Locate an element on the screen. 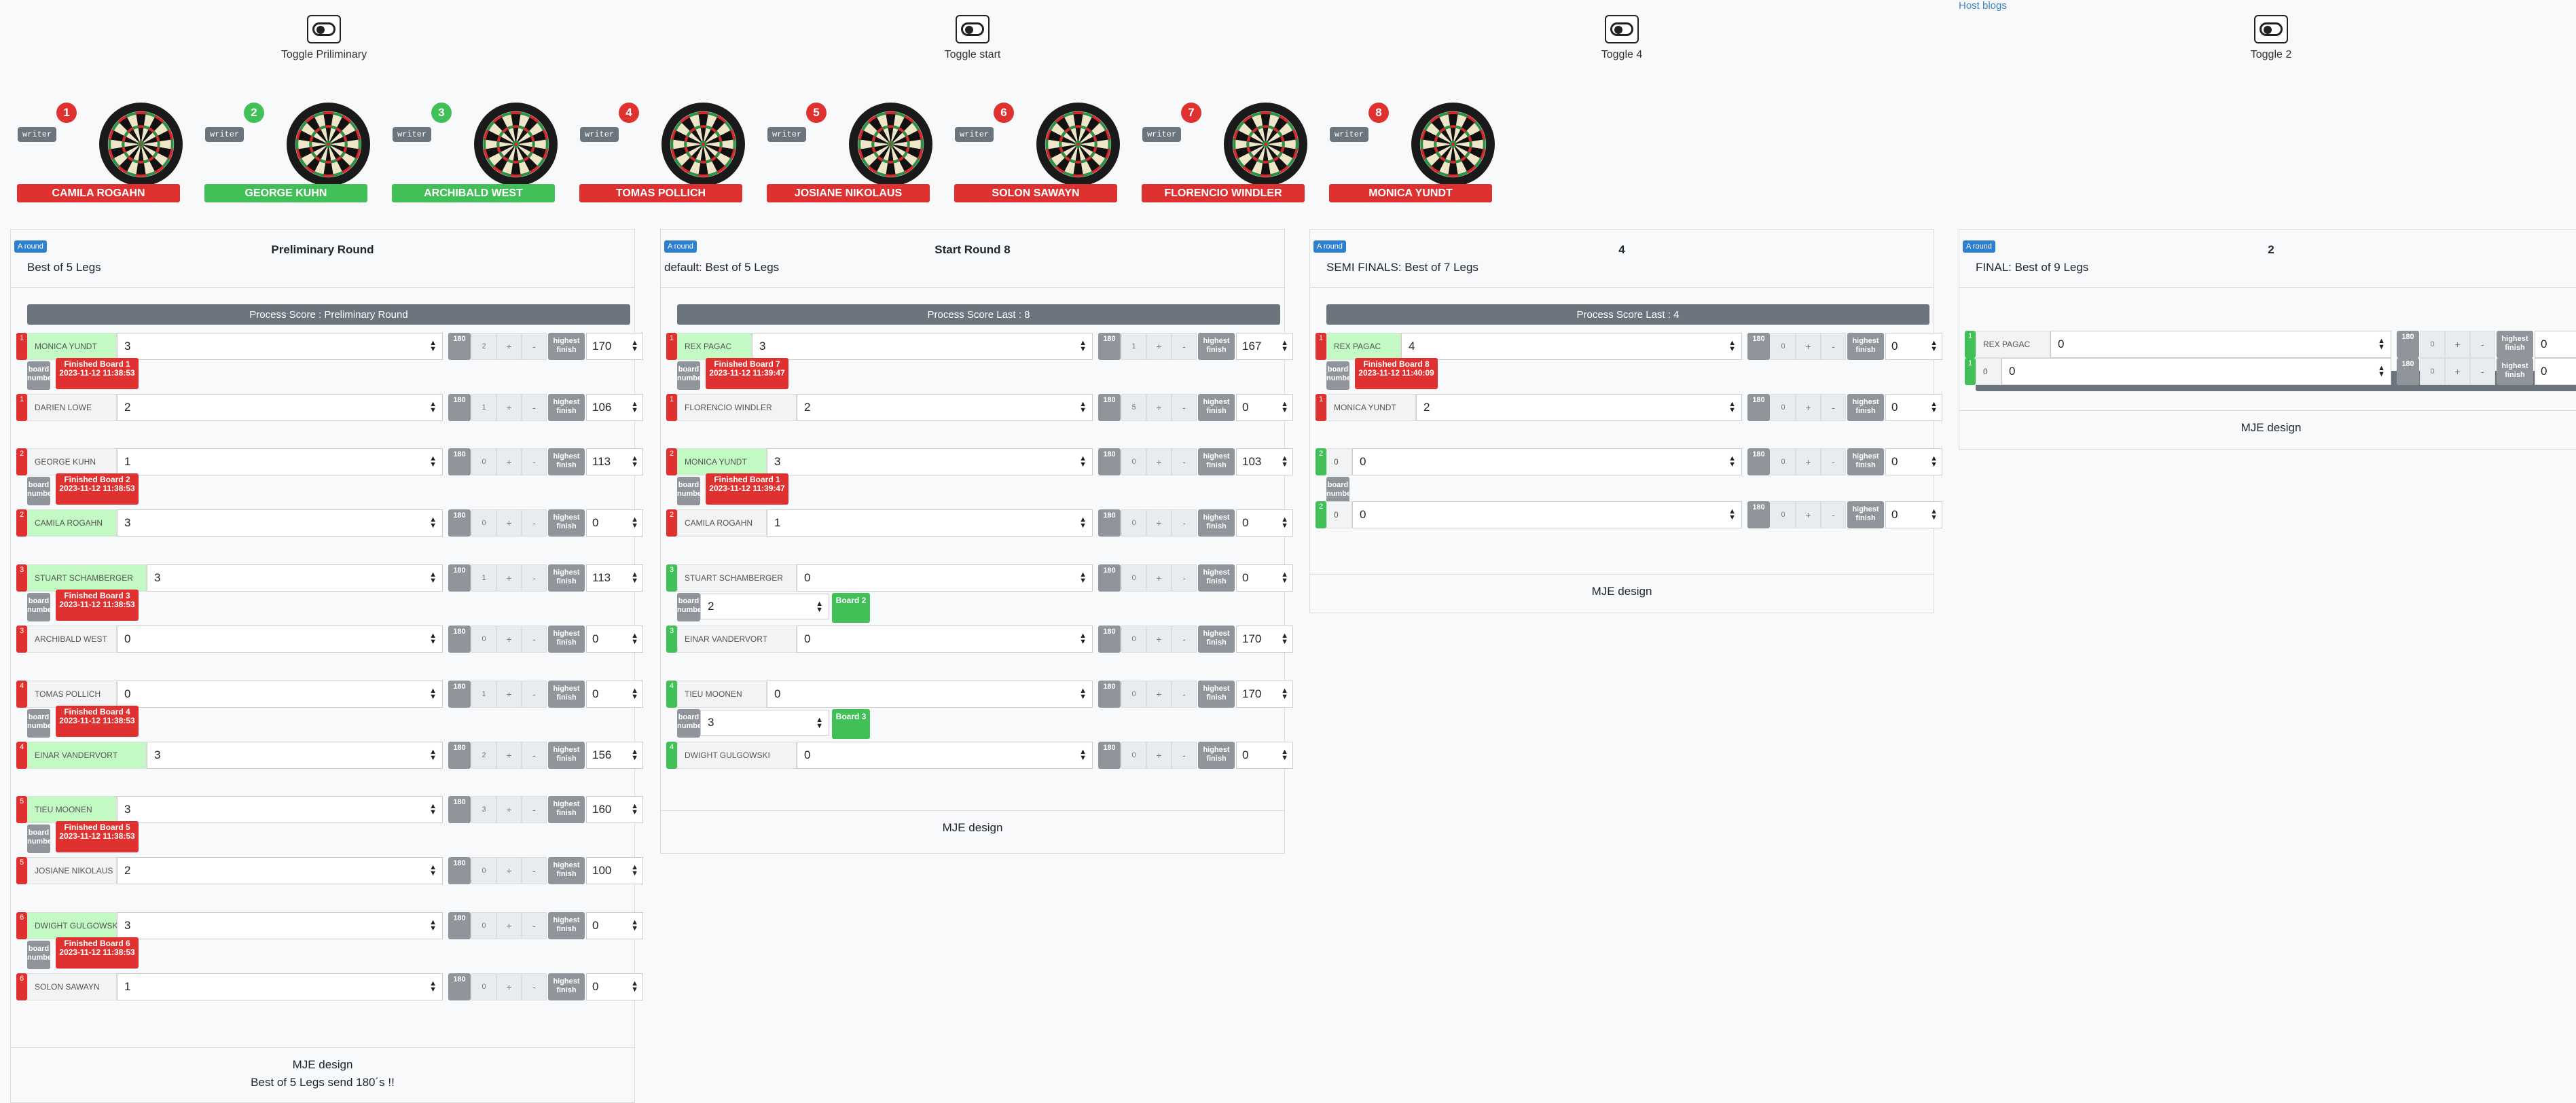 The height and width of the screenshot is (1103, 2576). highest-finish-select: 103 ▲ ▼ is located at coordinates (1264, 461).